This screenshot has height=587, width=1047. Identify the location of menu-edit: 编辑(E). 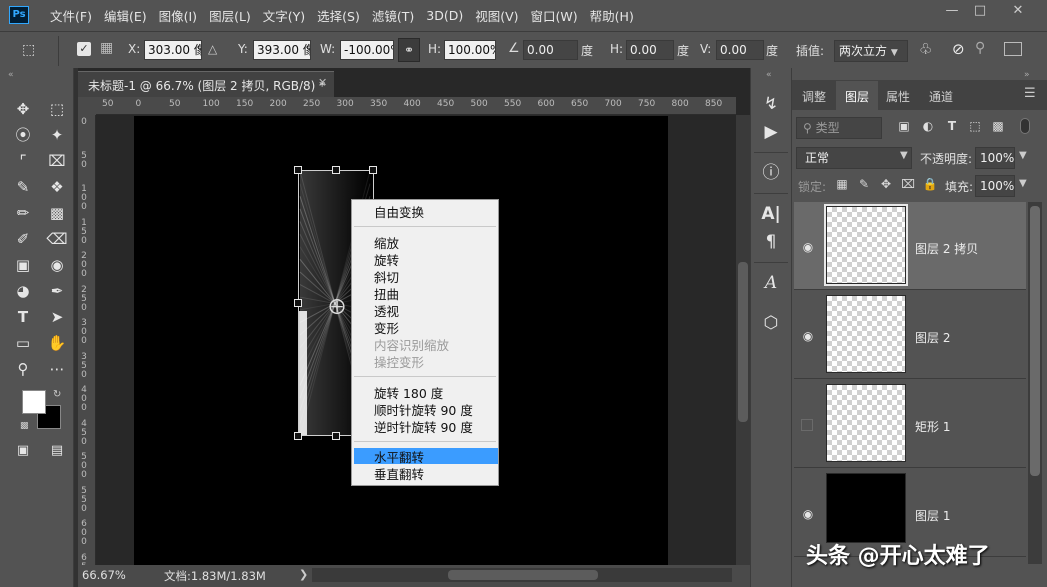
(125, 15).